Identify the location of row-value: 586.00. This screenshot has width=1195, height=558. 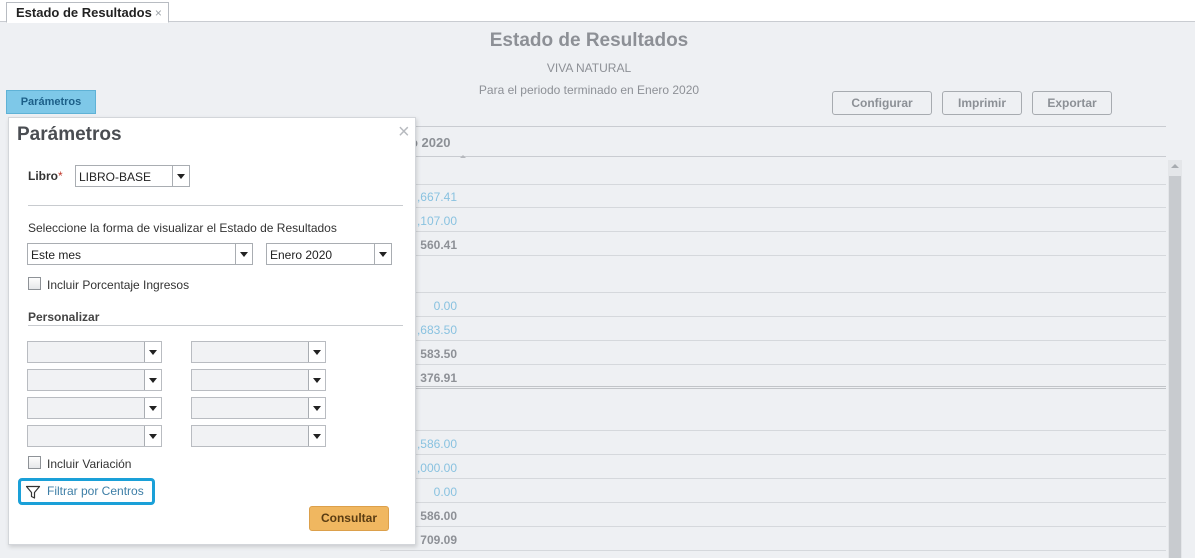
(438, 516).